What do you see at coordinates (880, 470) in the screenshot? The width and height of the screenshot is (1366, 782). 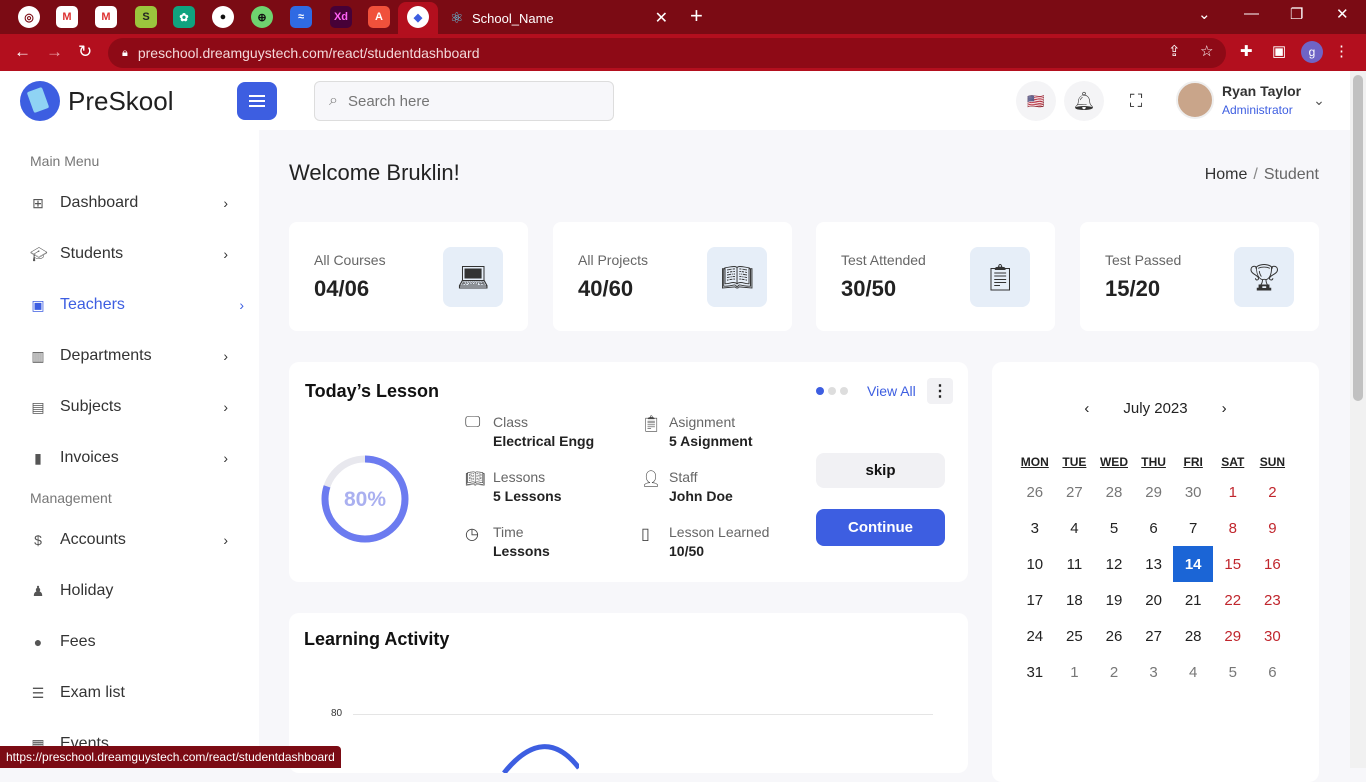 I see `skip-button: skip` at bounding box center [880, 470].